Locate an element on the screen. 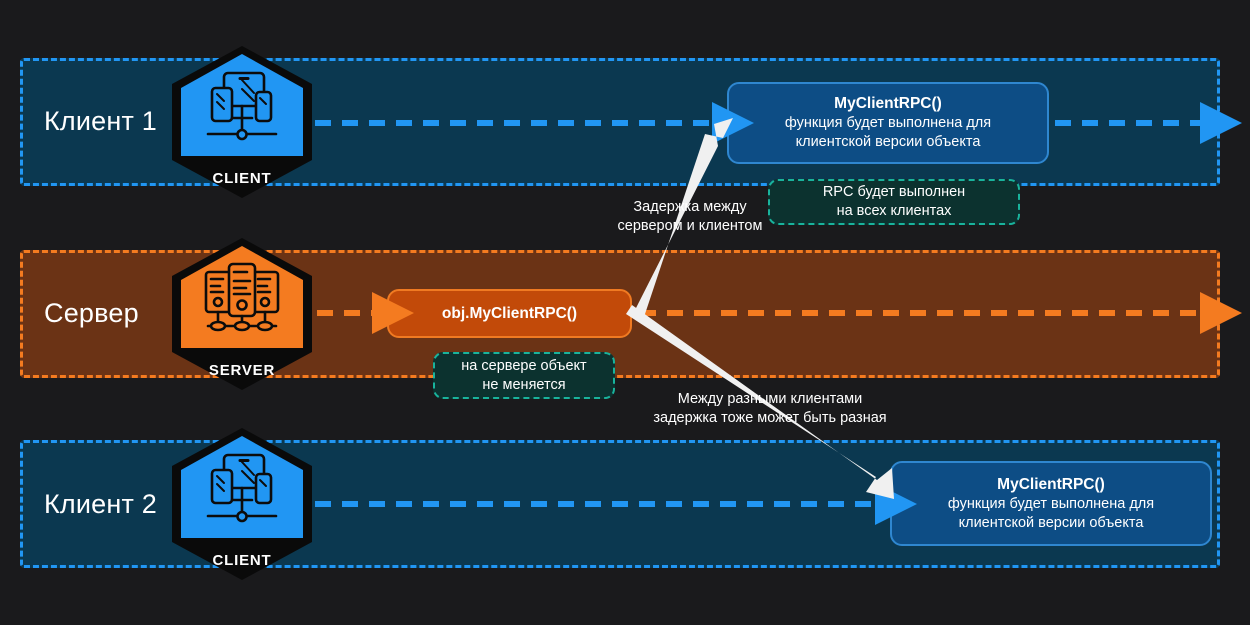  box-server-rpc-title: obj.MyClientRPC() is located at coordinates (509, 313).